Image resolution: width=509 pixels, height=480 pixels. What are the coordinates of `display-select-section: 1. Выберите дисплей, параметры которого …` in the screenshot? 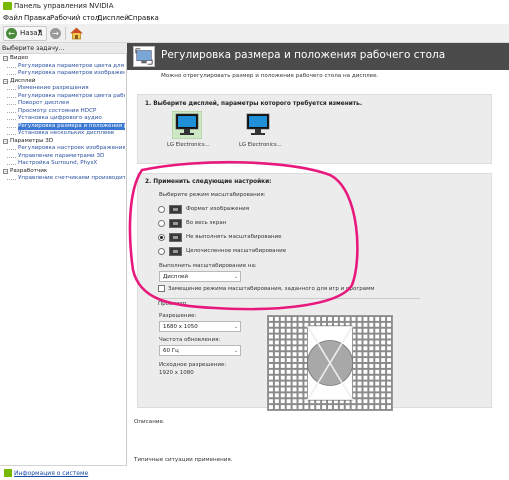 It's located at (314, 129).